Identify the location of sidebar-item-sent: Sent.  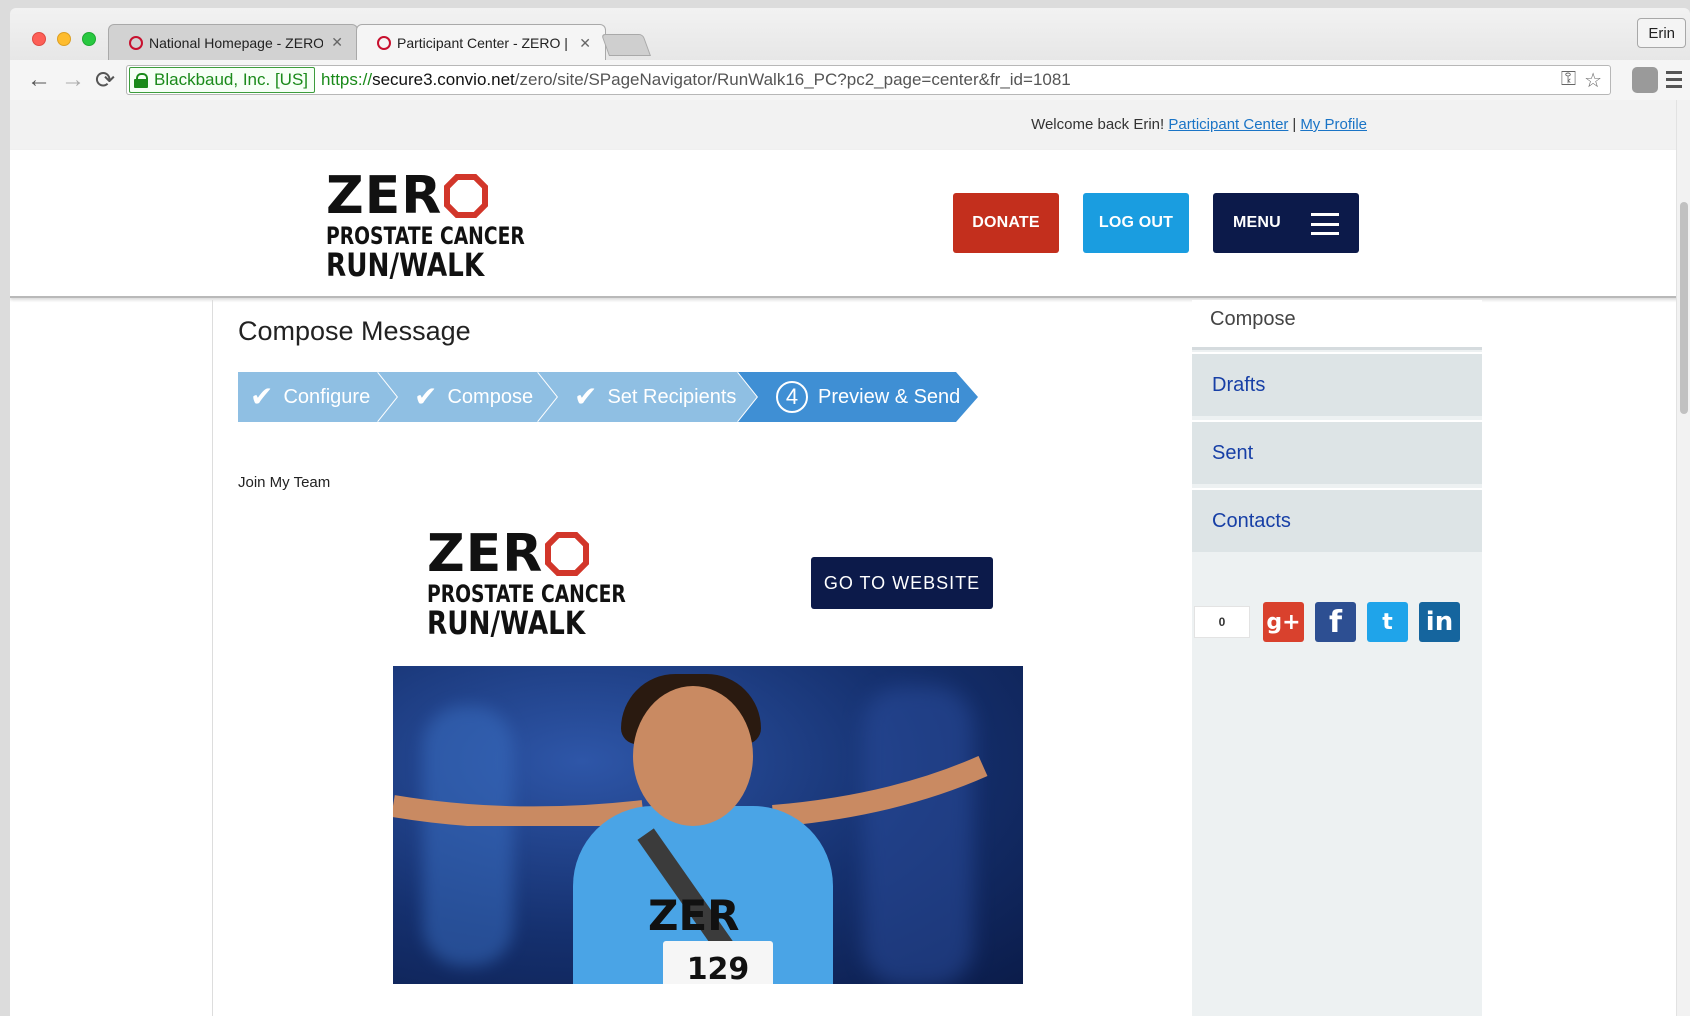
(1337, 452).